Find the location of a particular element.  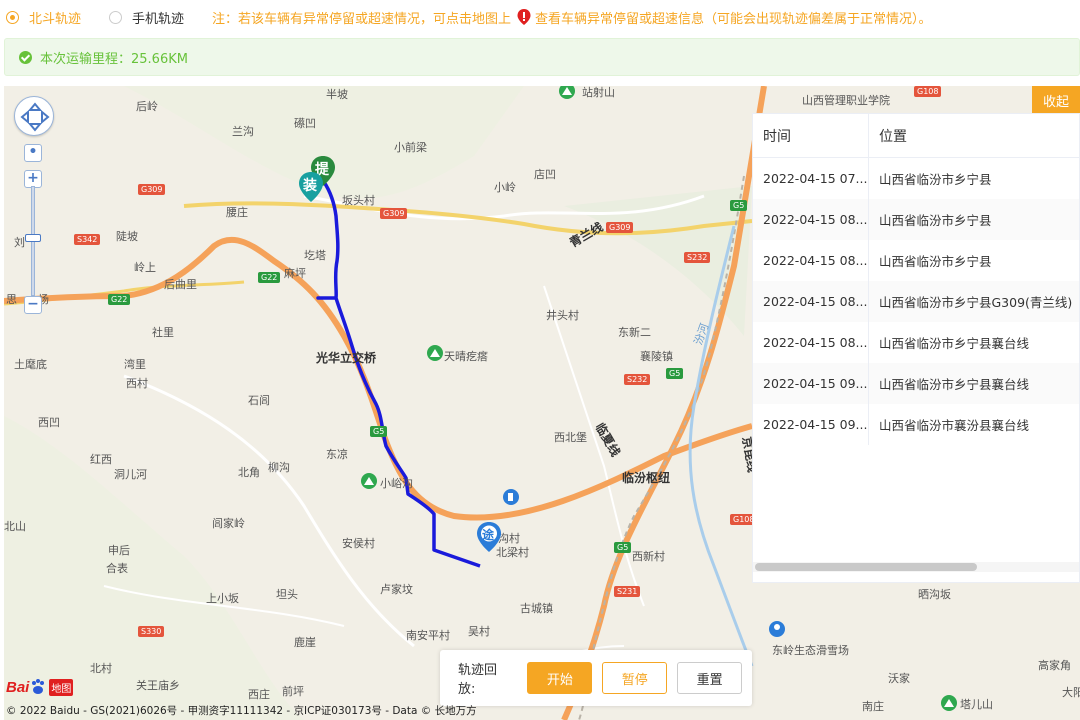

place-label: 后岭 is located at coordinates (147, 106).